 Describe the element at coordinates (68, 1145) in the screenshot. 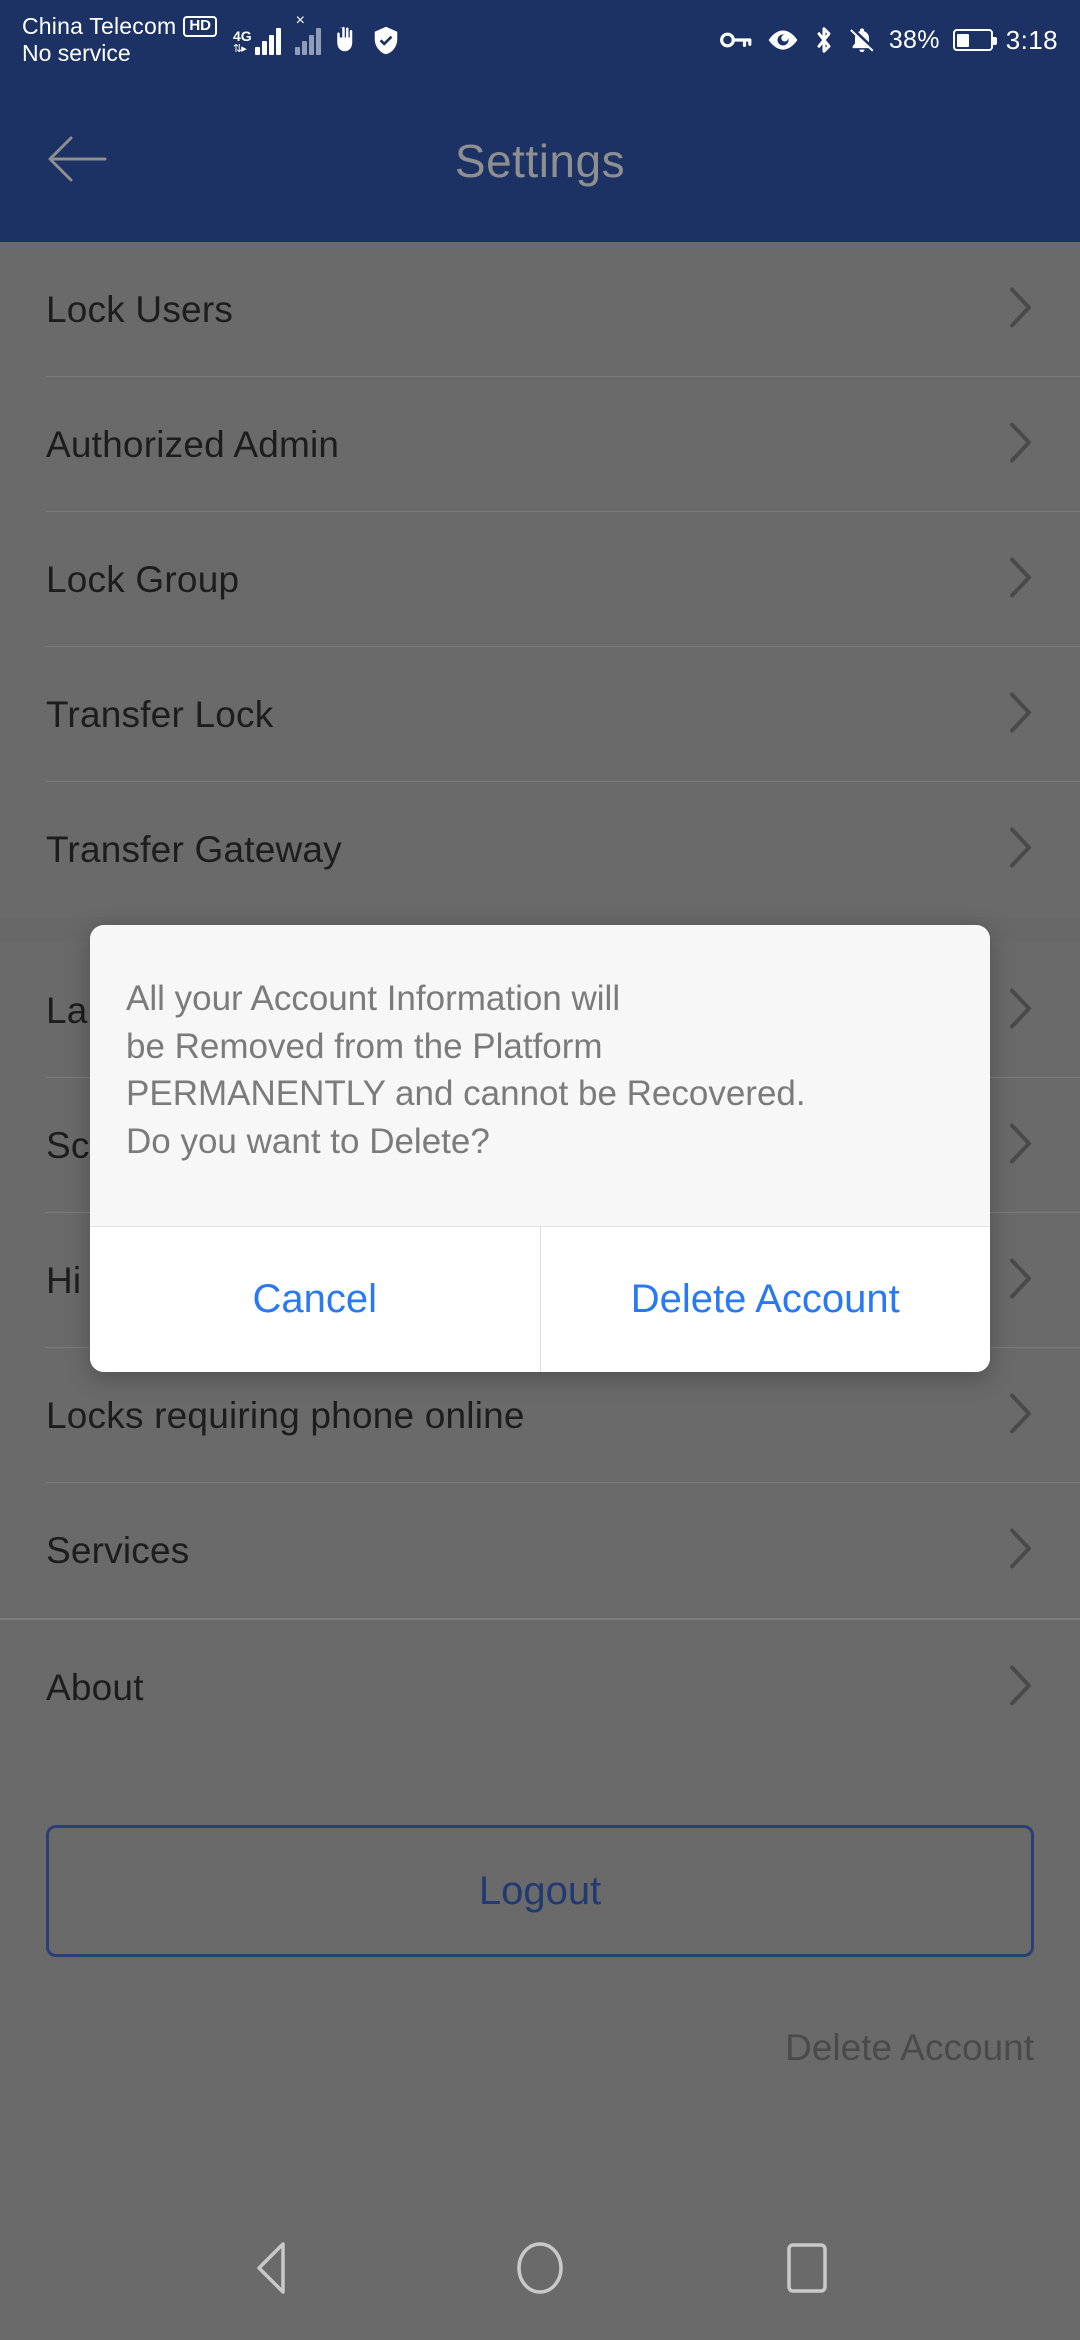

I see `list-item-label: Sc` at that location.